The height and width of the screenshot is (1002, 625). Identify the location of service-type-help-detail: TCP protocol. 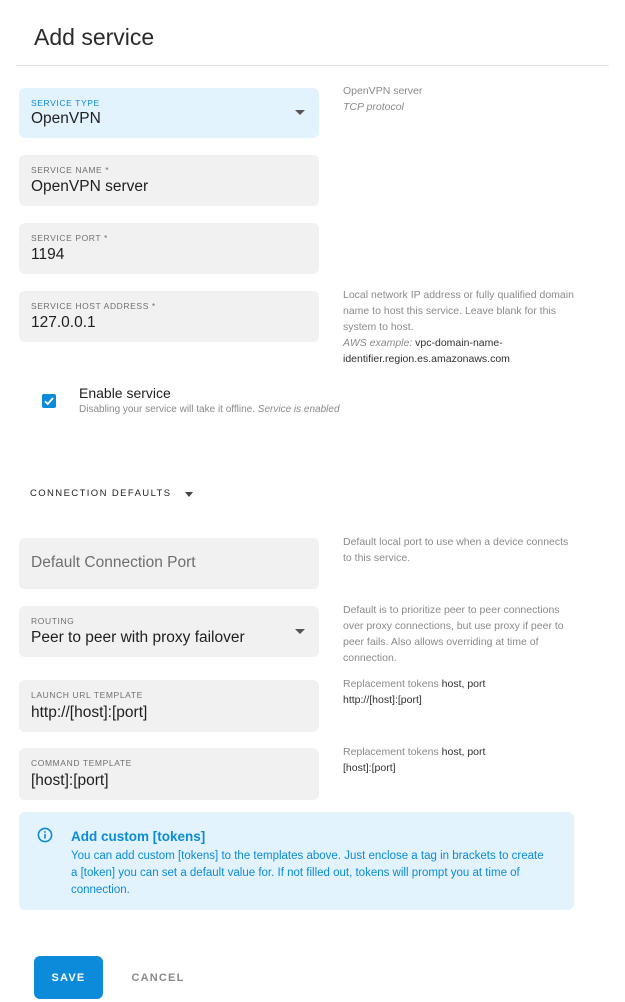
(373, 107).